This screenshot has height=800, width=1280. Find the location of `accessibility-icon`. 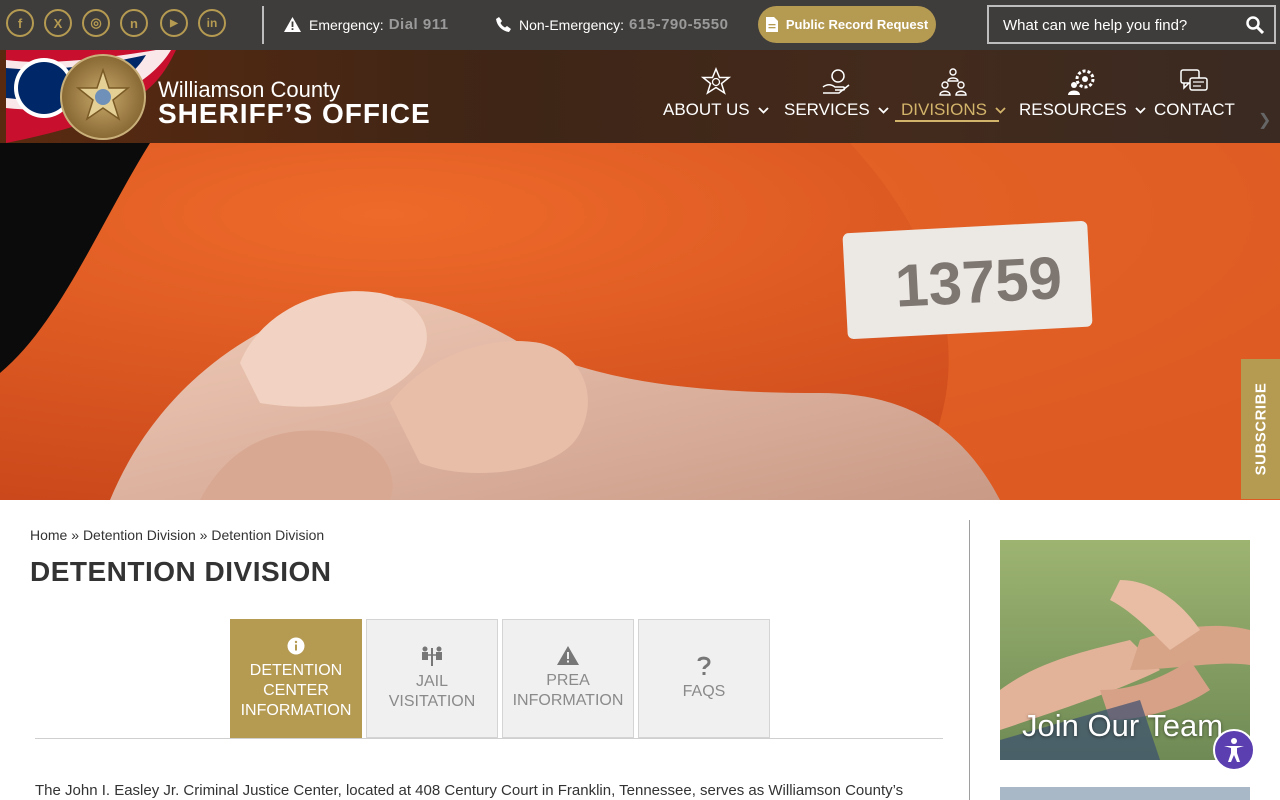

accessibility-icon is located at coordinates (1234, 750).